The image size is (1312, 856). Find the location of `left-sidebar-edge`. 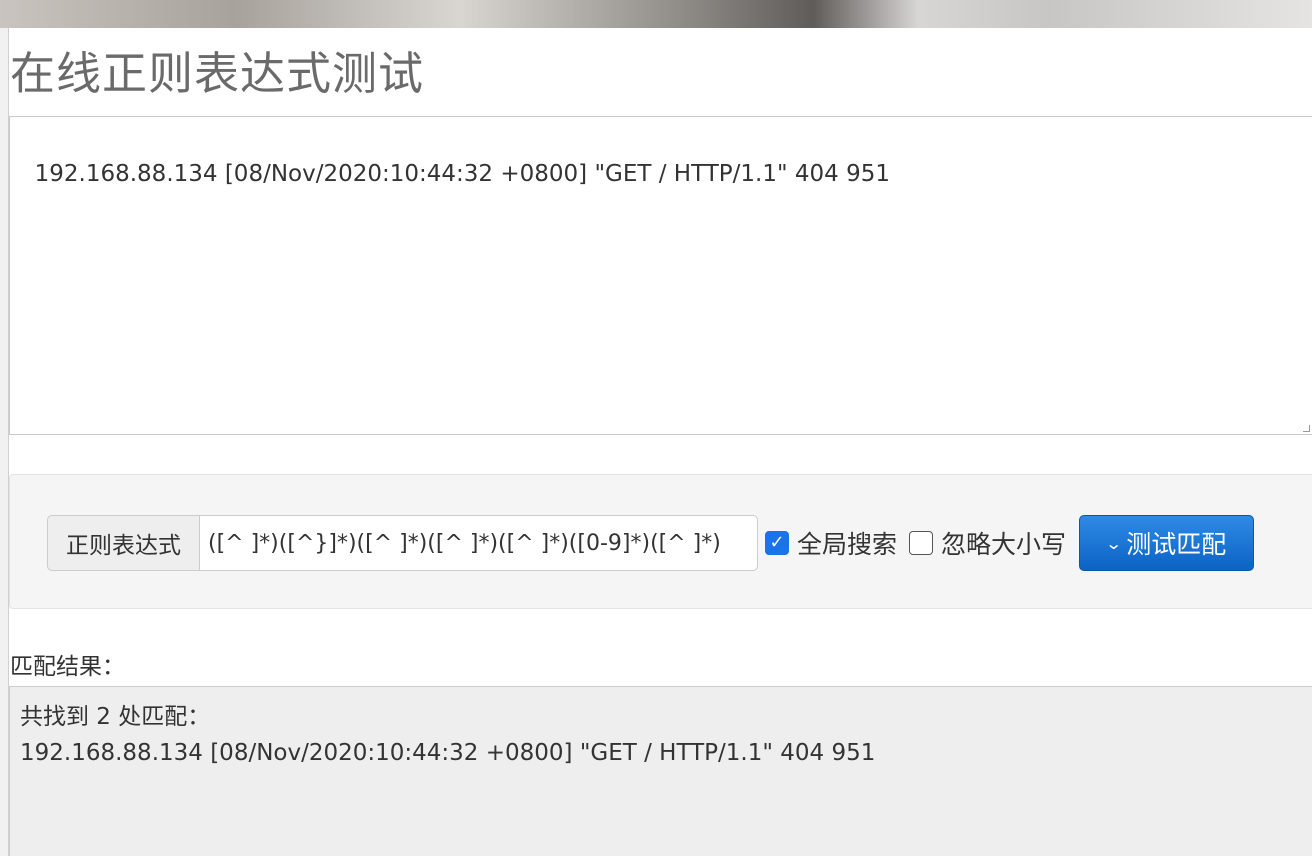

left-sidebar-edge is located at coordinates (4, 442).